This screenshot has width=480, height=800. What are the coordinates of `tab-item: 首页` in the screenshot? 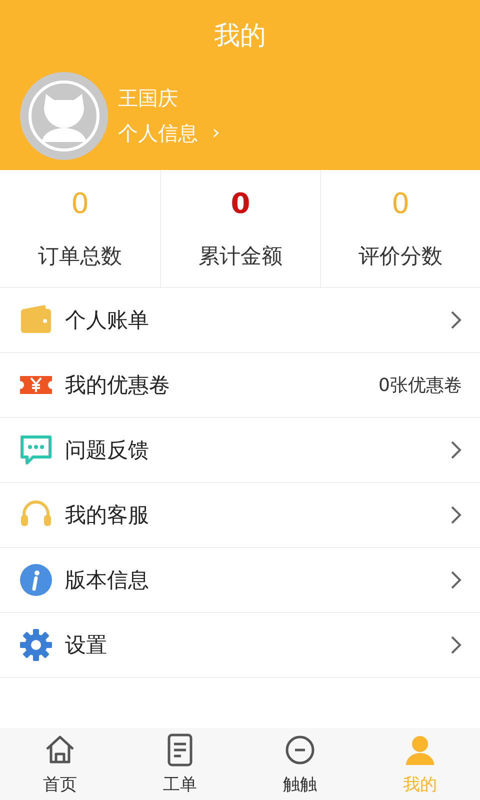 It's located at (60, 764).